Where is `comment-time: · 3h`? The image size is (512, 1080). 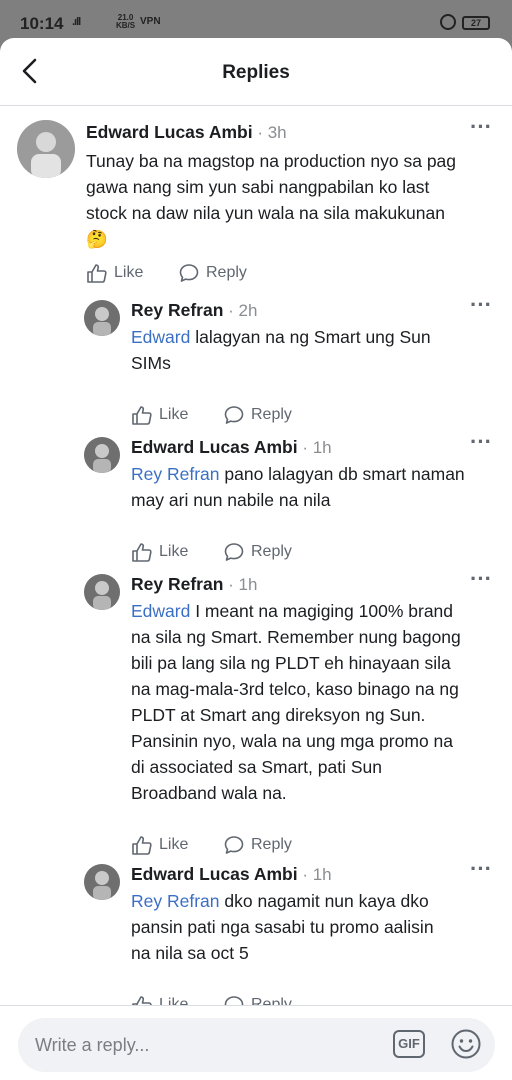
comment-time: · 3h is located at coordinates (269, 132).